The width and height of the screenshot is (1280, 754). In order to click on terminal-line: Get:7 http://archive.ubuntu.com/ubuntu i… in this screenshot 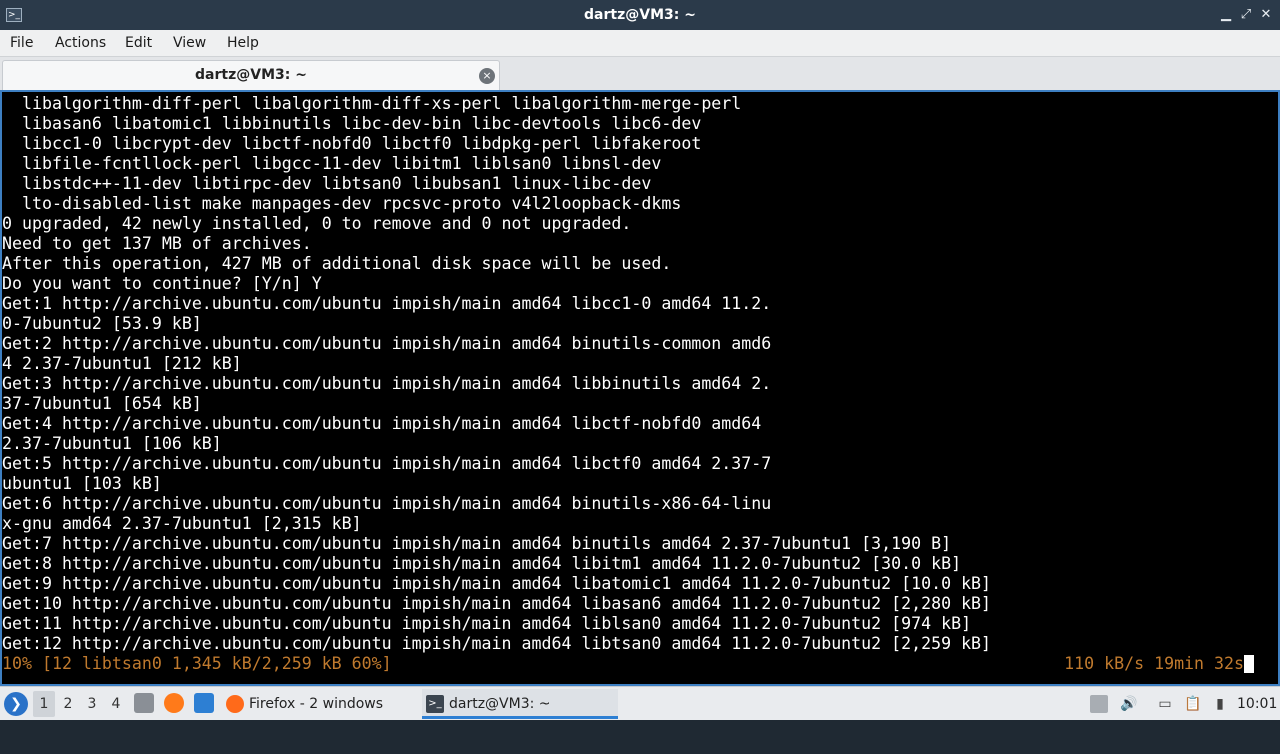, I will do `click(477, 543)`.